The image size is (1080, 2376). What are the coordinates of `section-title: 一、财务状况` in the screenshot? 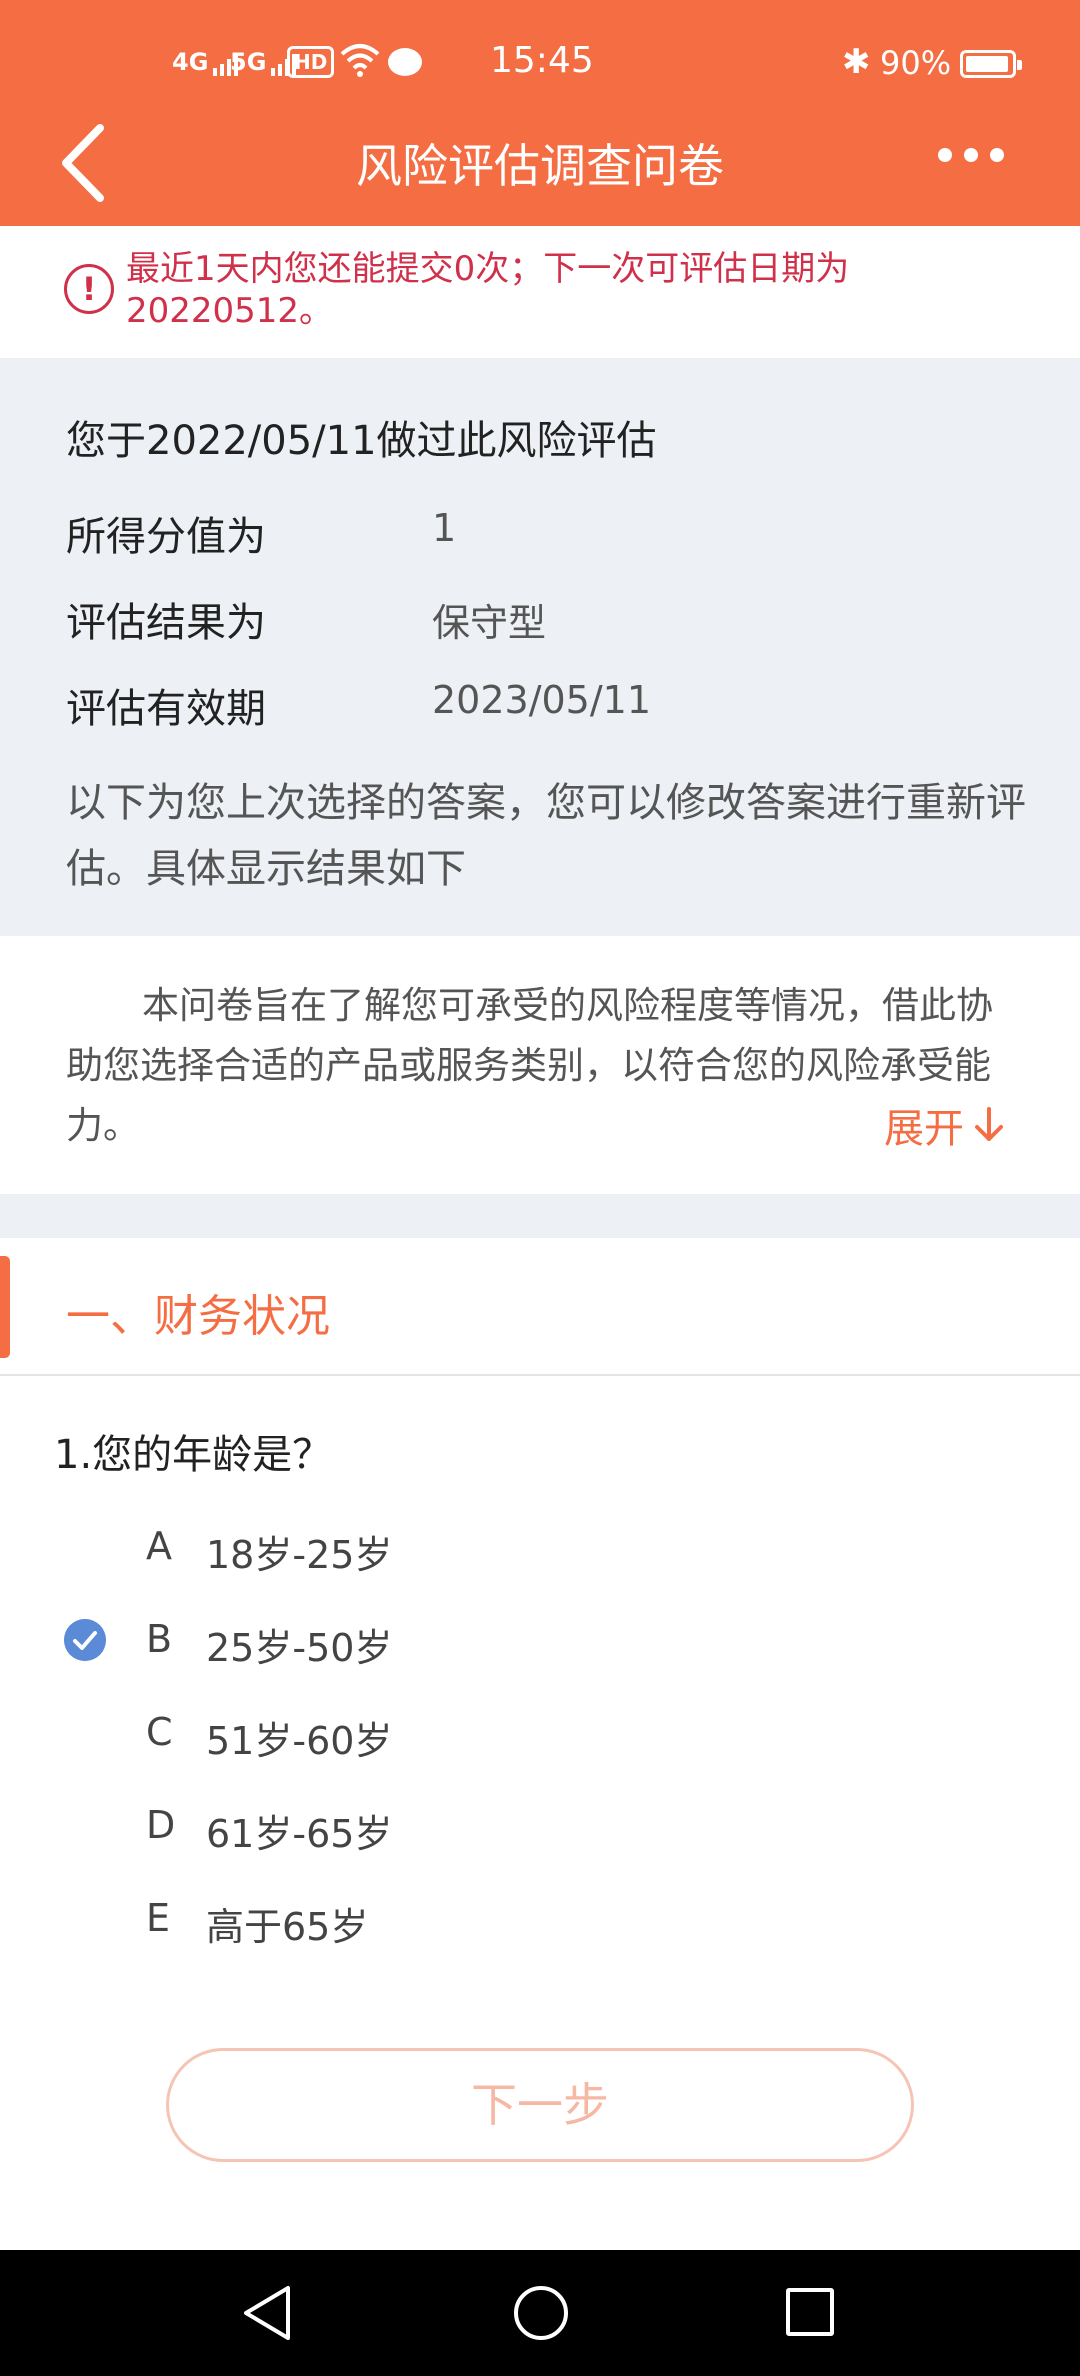 It's located at (198, 1316).